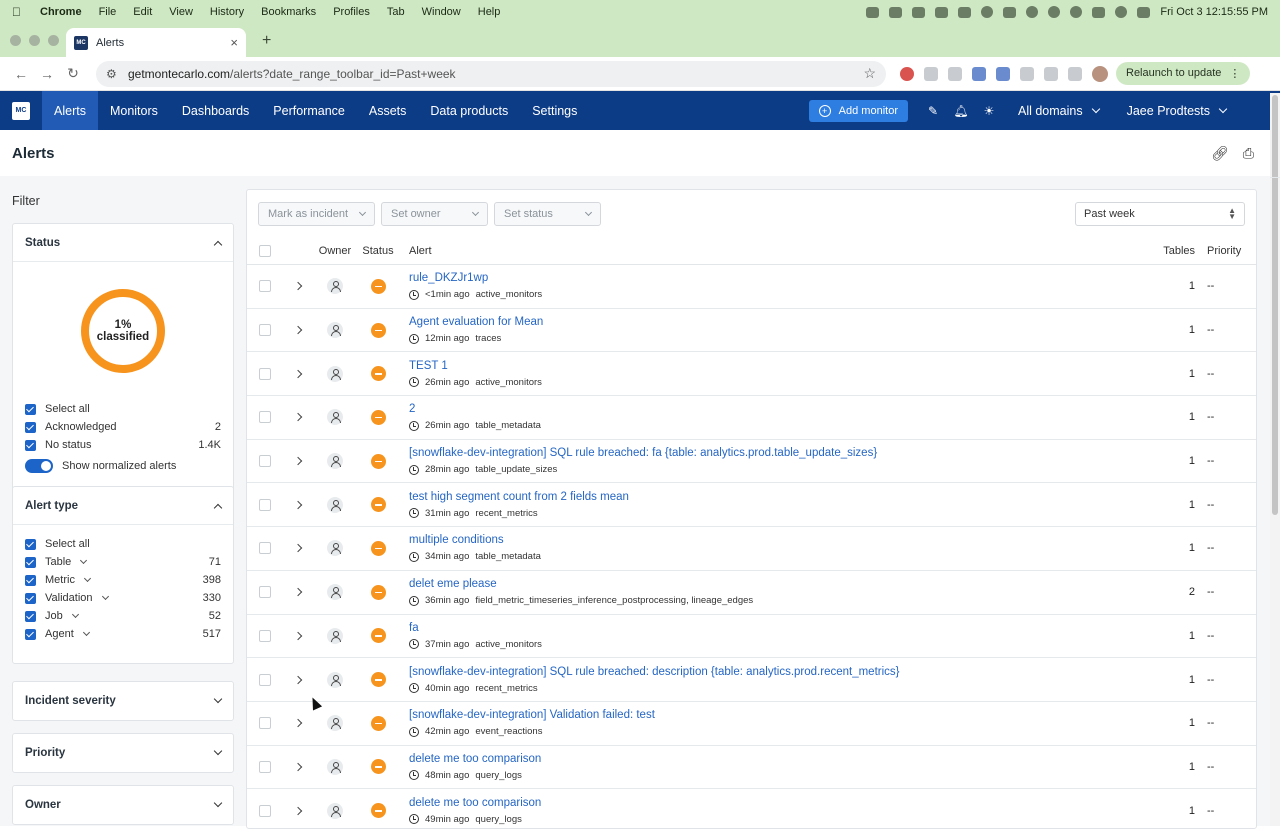 Image resolution: width=1280 pixels, height=829 pixels. Describe the element at coordinates (123, 580) in the screenshot. I see `alert-type-metric: Metric 398` at that location.